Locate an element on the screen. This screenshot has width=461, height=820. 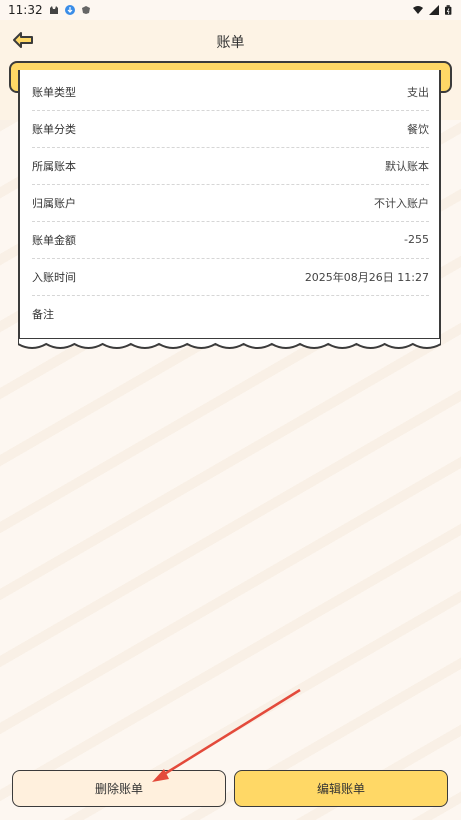
cat-notification-icon is located at coordinates (53, 10).